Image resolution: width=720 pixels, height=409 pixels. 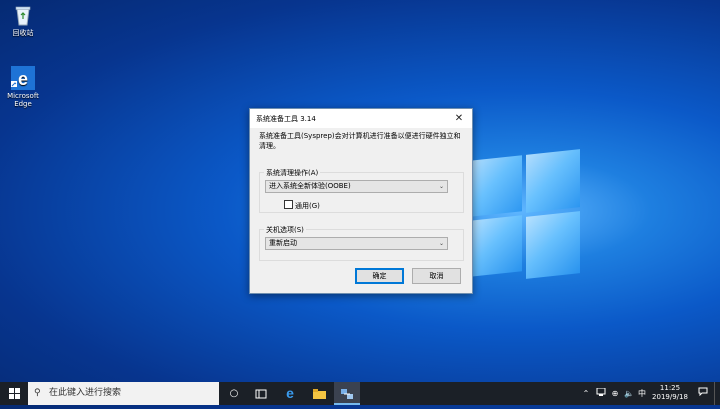 I want to click on generalize-checkbox: 通用(G), so click(x=302, y=205).